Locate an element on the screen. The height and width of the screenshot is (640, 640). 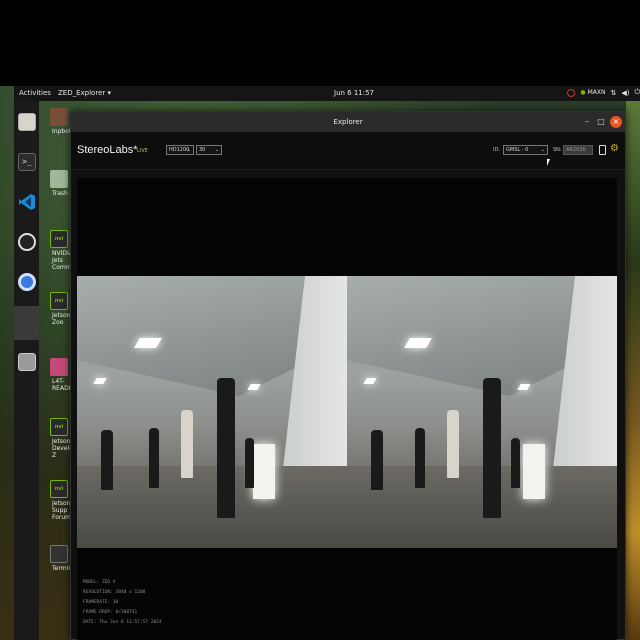
power-mode-label: MAXN is located at coordinates (596, 92).